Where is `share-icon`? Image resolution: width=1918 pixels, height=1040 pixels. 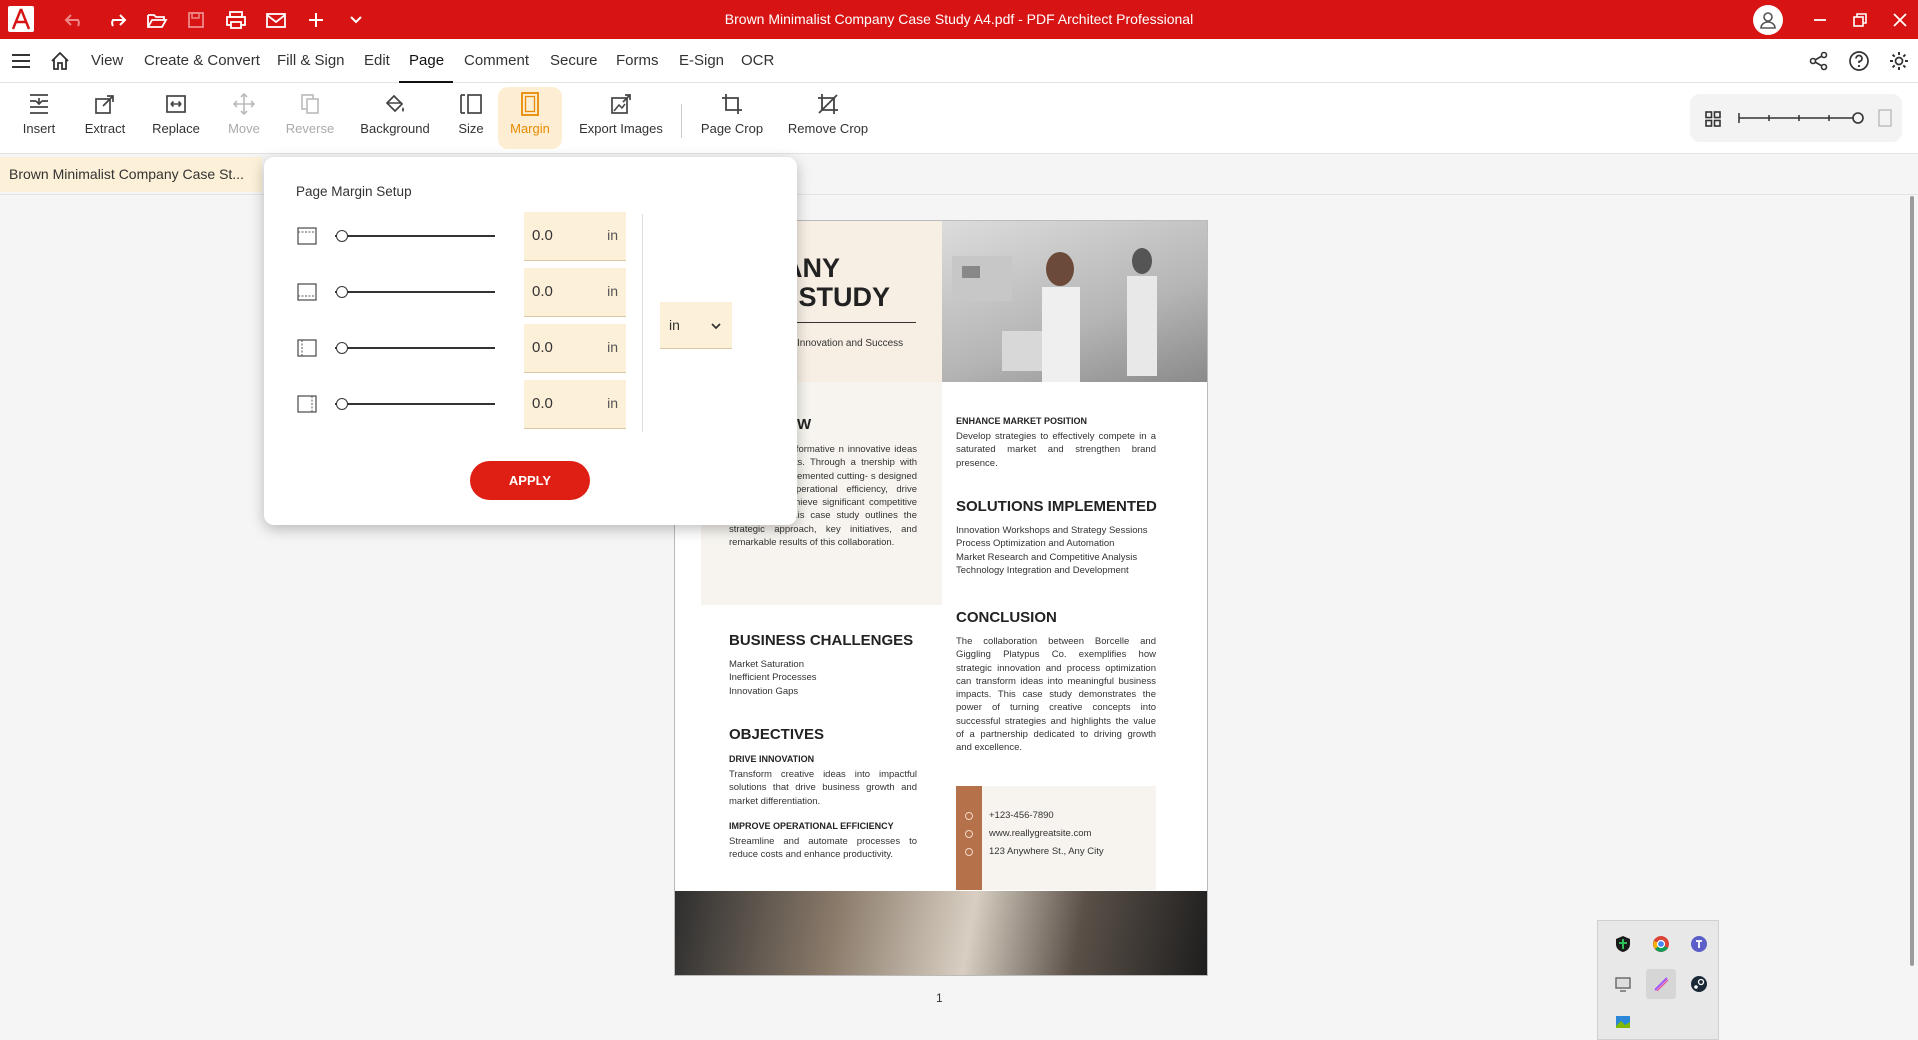
share-icon is located at coordinates (1819, 61).